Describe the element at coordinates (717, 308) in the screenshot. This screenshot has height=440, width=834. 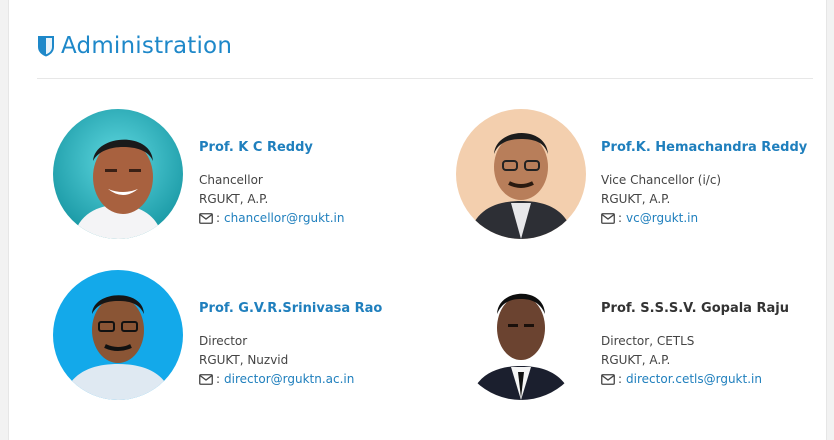
I see `person-name: Prof. S.S.S.V. Gopala Raju` at that location.